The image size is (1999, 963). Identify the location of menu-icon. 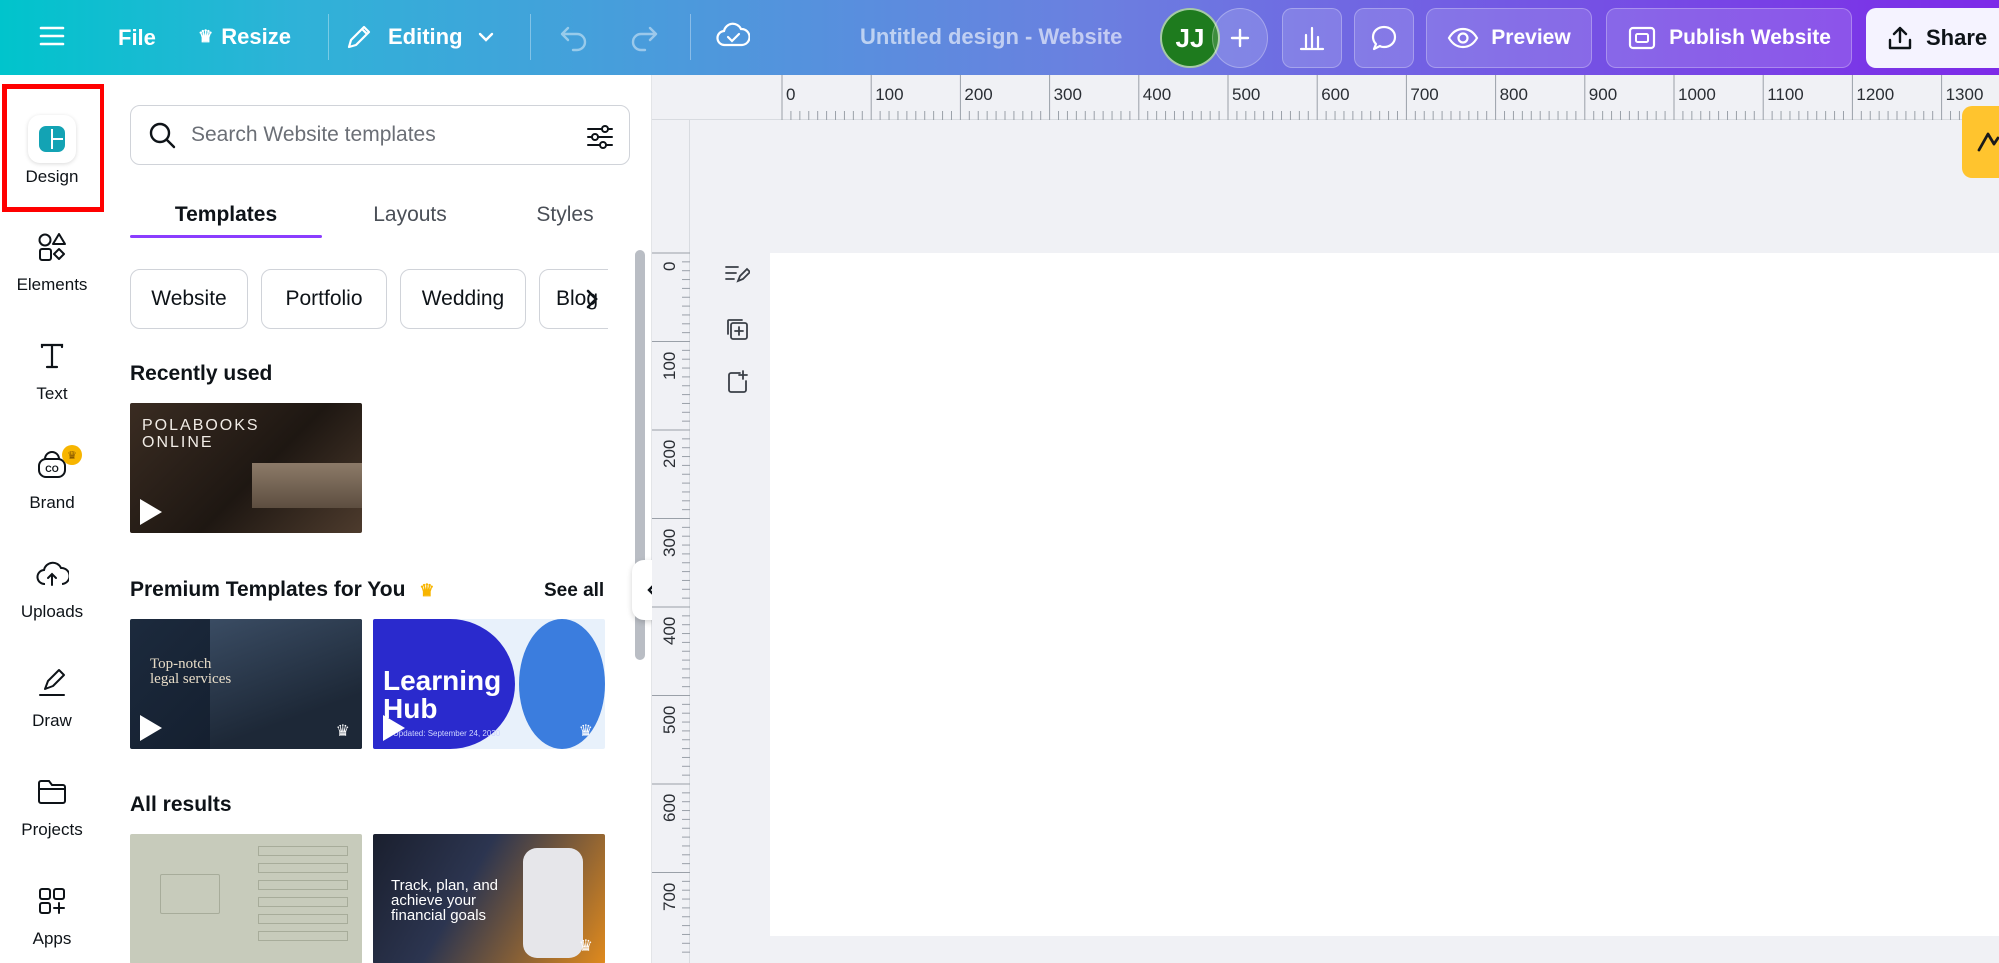
(52, 36).